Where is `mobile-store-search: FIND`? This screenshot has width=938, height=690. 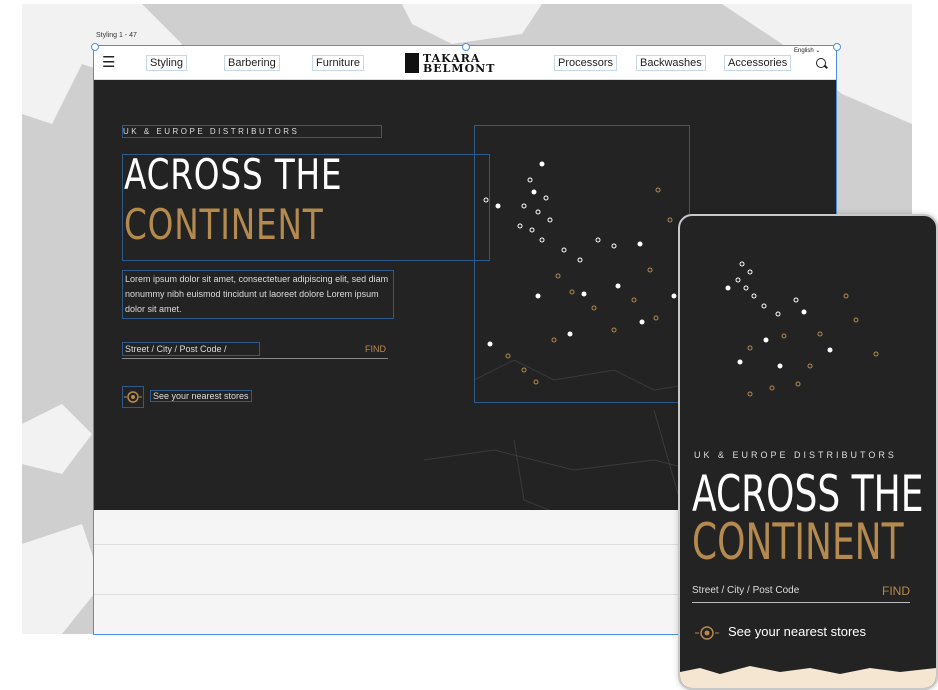 mobile-store-search: FIND is located at coordinates (801, 592).